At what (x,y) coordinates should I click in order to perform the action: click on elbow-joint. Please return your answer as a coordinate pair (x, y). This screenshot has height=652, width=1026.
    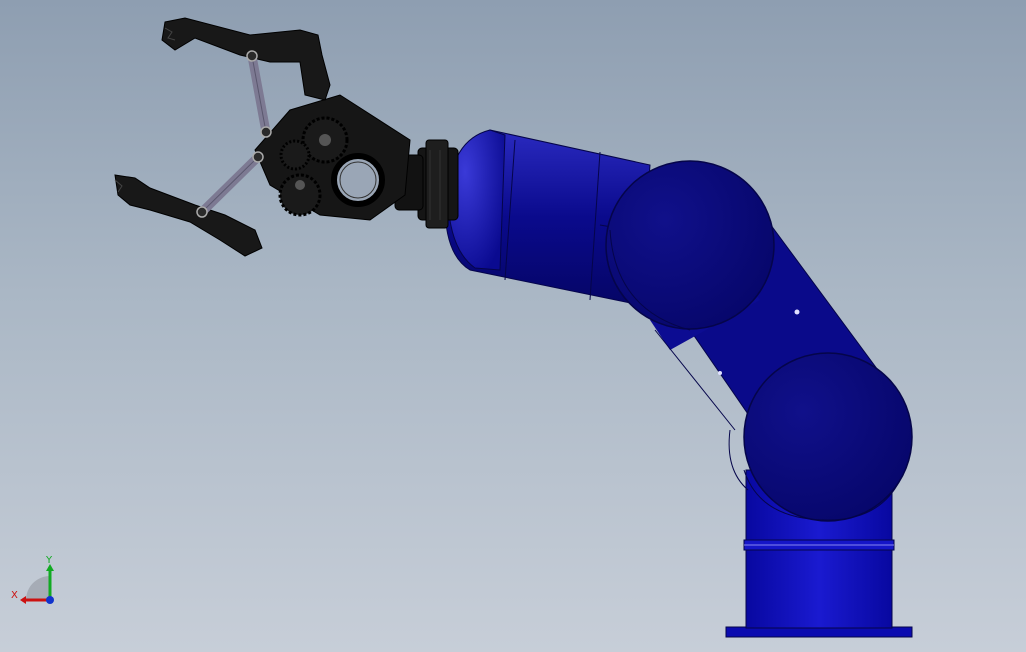
    Looking at the image, I should click on (690, 245).